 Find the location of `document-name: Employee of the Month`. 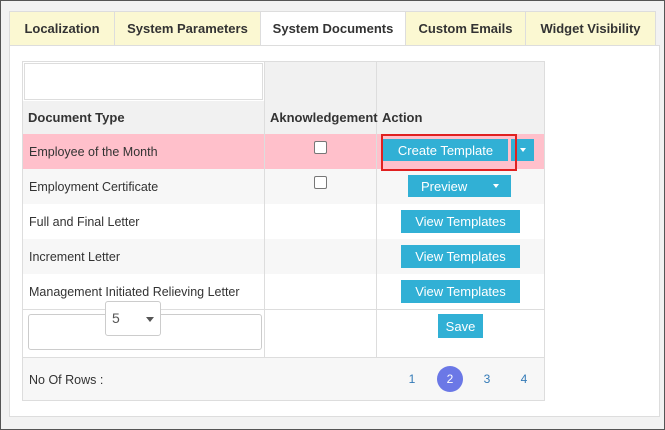

document-name: Employee of the Month is located at coordinates (93, 151).